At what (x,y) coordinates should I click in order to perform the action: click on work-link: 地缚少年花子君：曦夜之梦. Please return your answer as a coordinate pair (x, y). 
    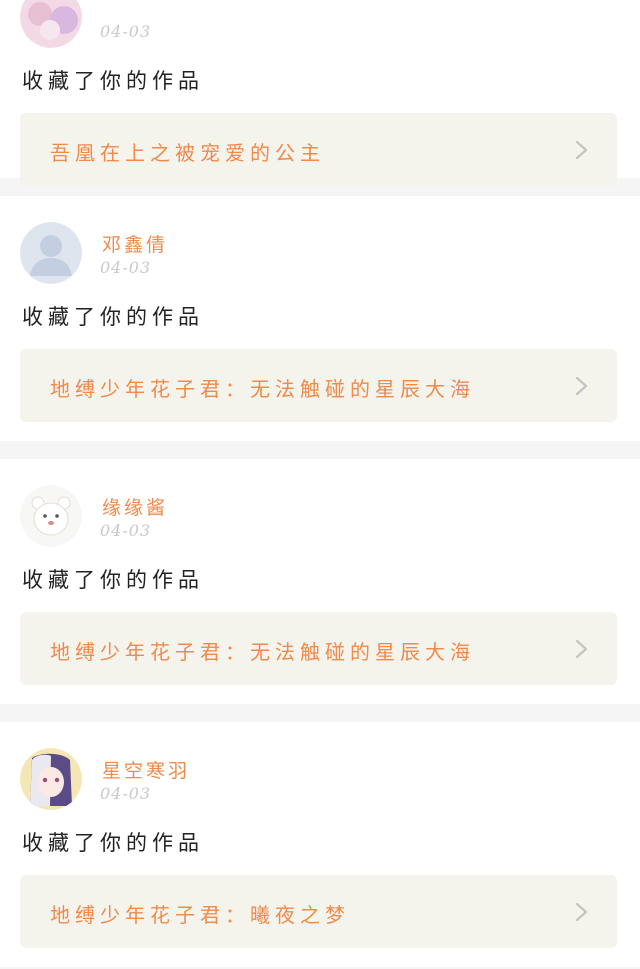
    Looking at the image, I should click on (318, 911).